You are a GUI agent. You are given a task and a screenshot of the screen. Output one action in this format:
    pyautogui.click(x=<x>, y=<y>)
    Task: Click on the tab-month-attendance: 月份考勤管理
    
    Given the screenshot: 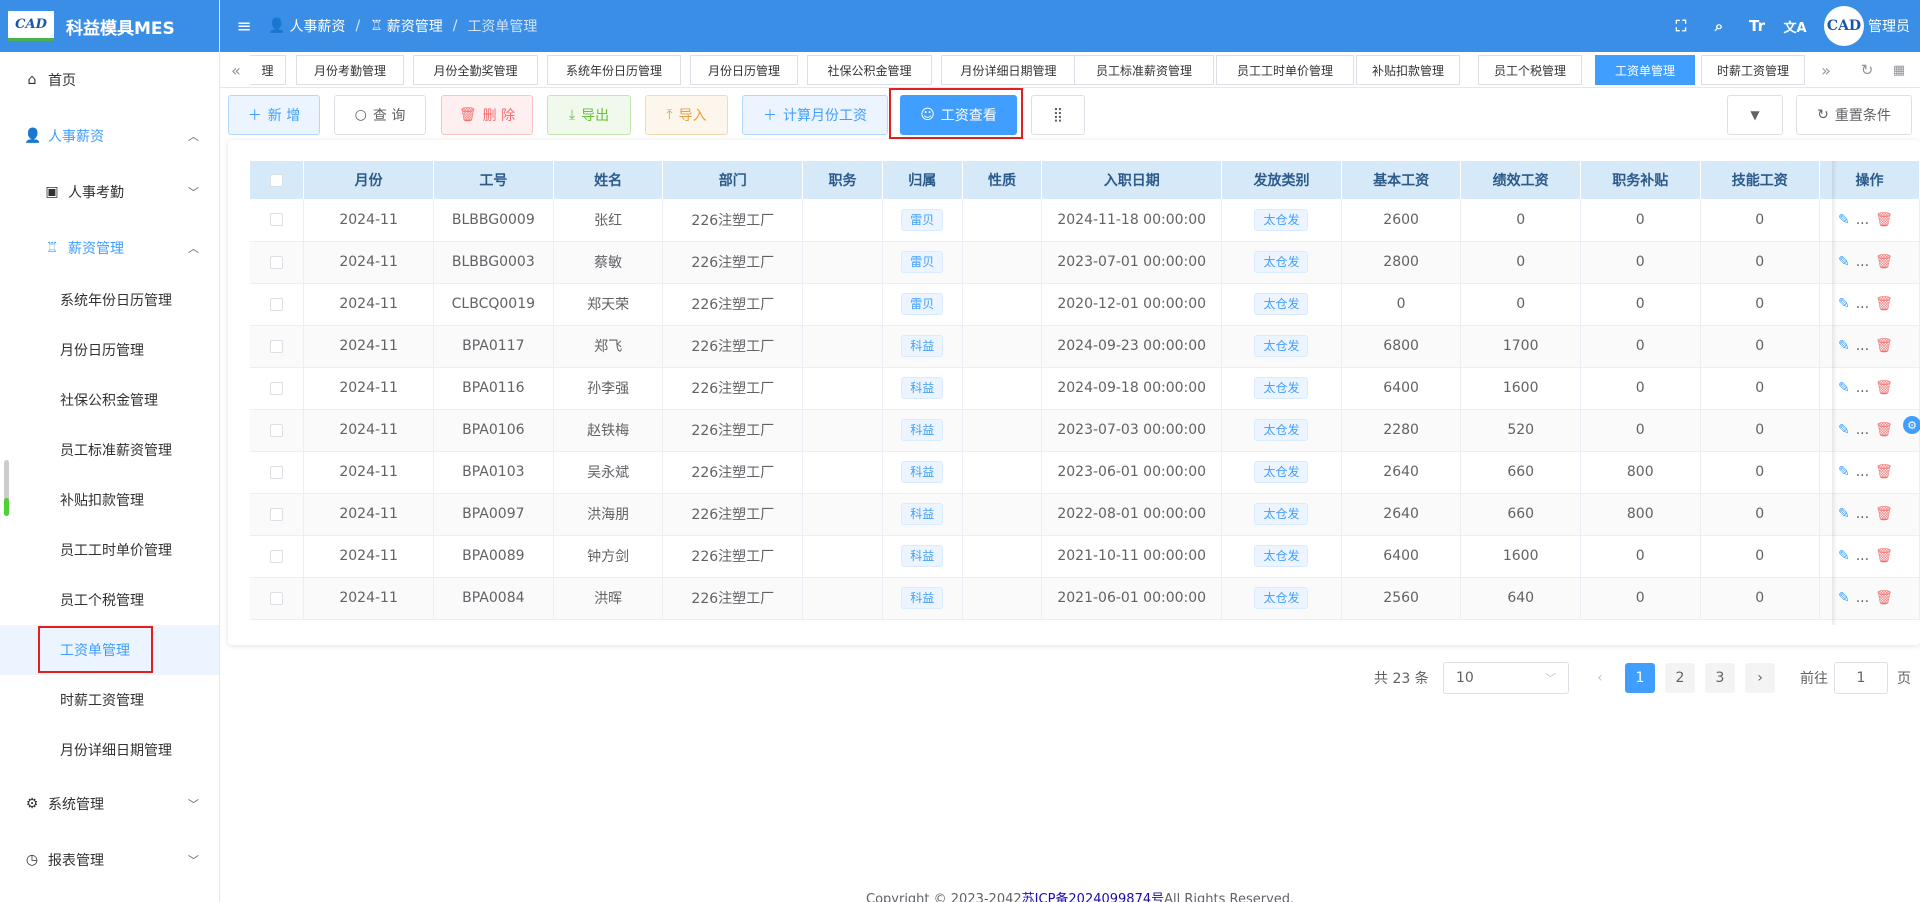 What is the action you would take?
    pyautogui.click(x=350, y=70)
    